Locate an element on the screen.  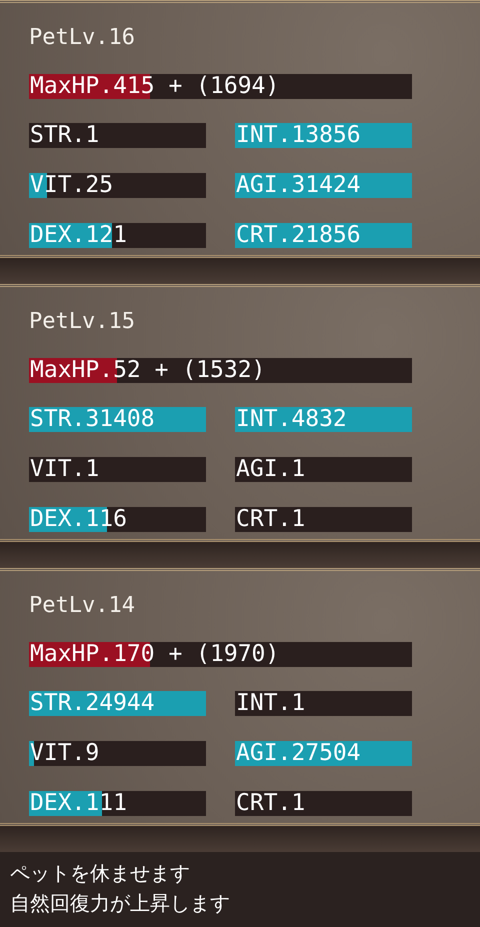
stat-label: AGI.31424 is located at coordinates (298, 185).